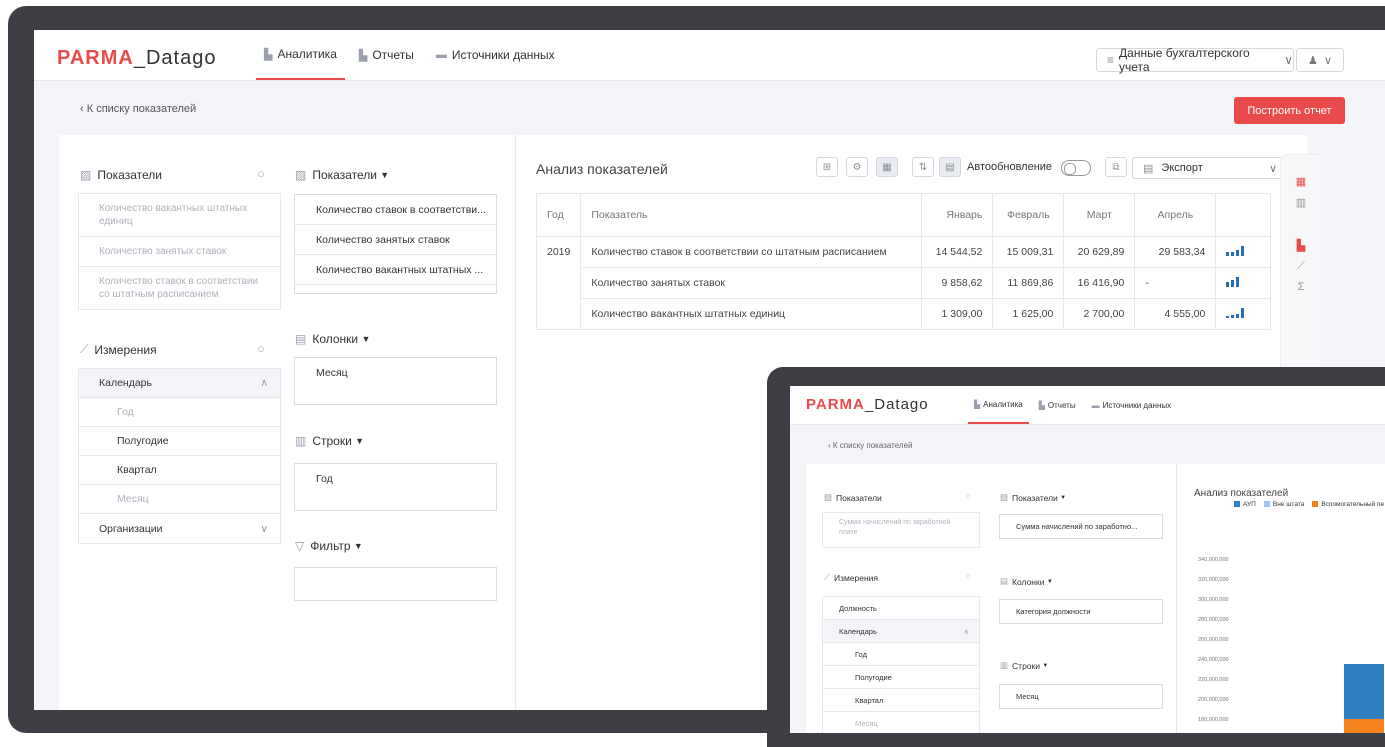  What do you see at coordinates (268, 54) in the screenshot?
I see `chart-icon: ▙` at bounding box center [268, 54].